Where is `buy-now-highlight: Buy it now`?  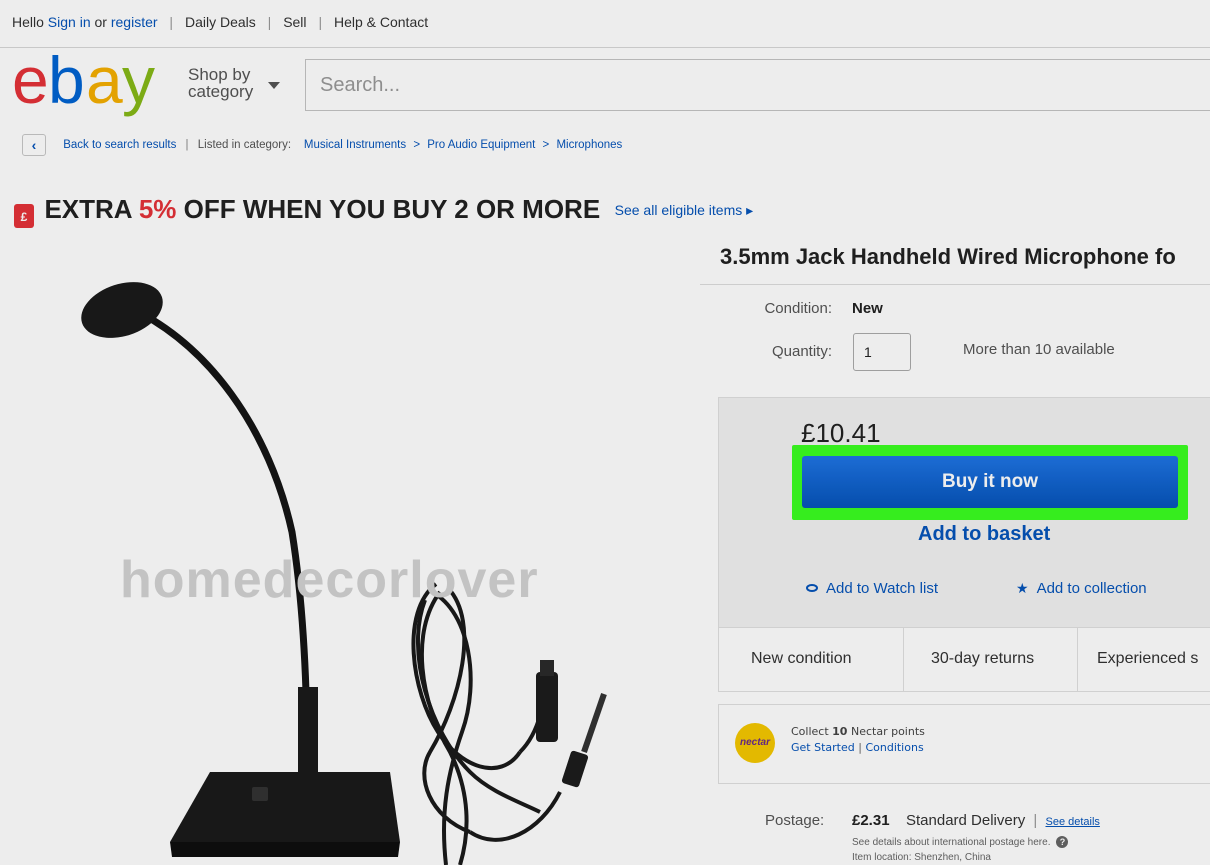
buy-now-highlight: Buy it now is located at coordinates (990, 482).